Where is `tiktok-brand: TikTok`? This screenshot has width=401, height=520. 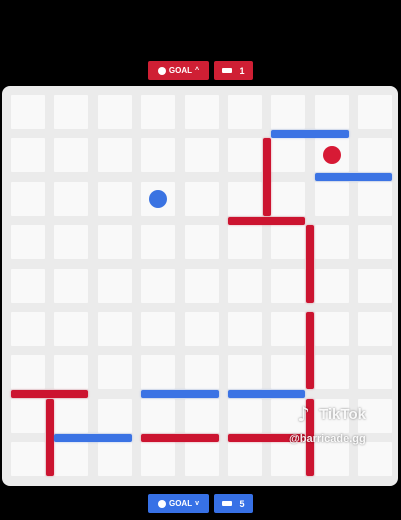 tiktok-brand: TikTok is located at coordinates (342, 414).